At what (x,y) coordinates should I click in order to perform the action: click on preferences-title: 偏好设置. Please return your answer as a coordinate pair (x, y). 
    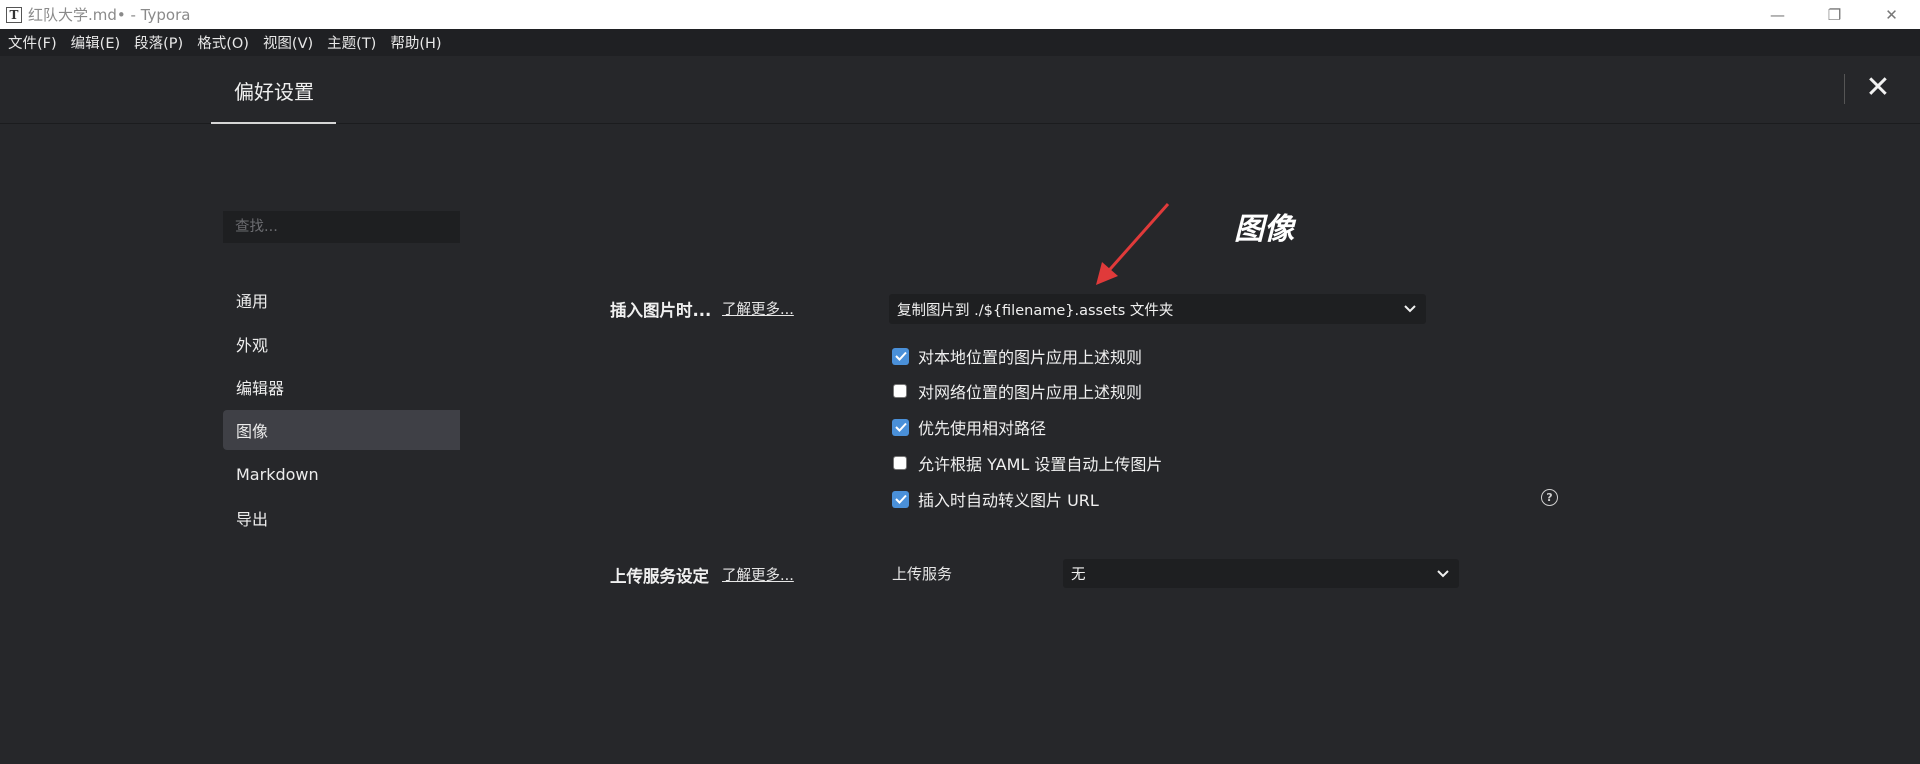
    Looking at the image, I should click on (274, 92).